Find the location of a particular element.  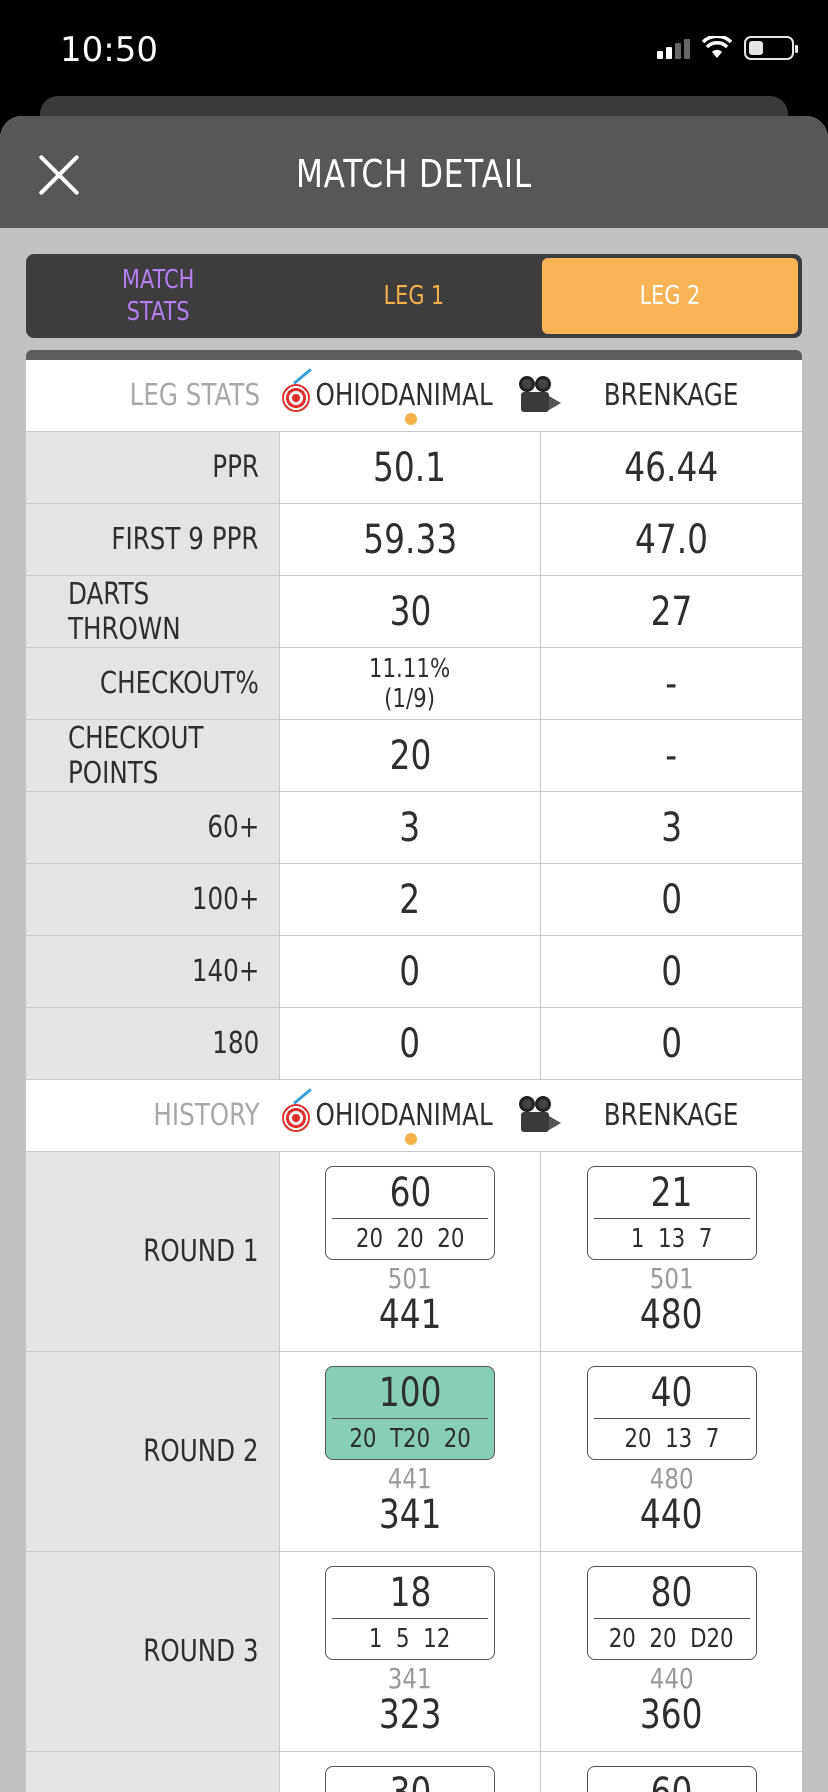

player2-stat-value: 47.0 is located at coordinates (671, 539).